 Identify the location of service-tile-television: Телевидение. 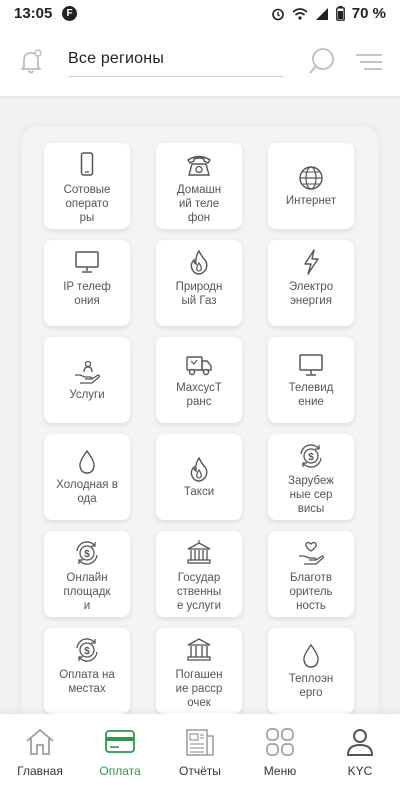
(311, 380).